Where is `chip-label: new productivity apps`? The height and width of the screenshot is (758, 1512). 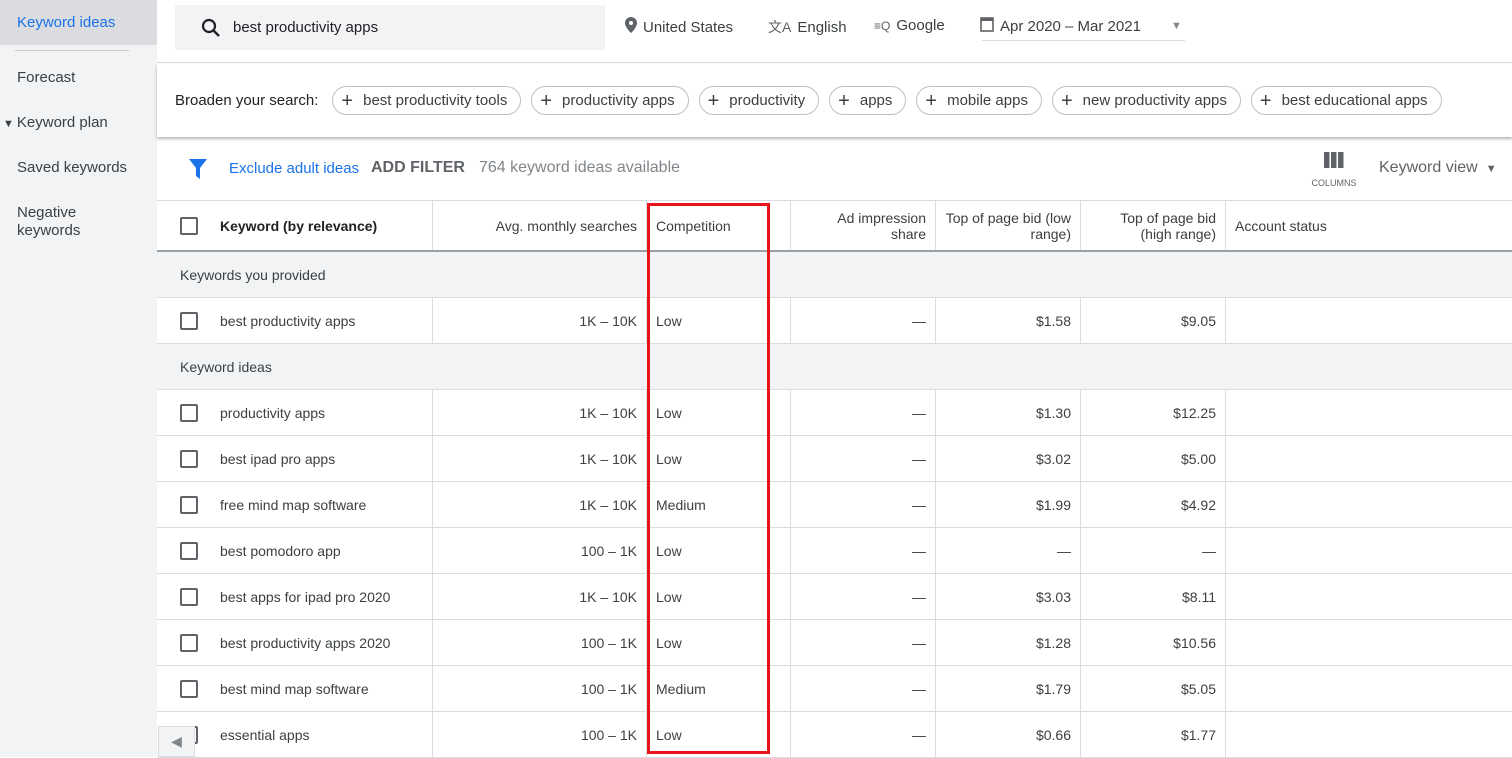 chip-label: new productivity apps is located at coordinates (1154, 100).